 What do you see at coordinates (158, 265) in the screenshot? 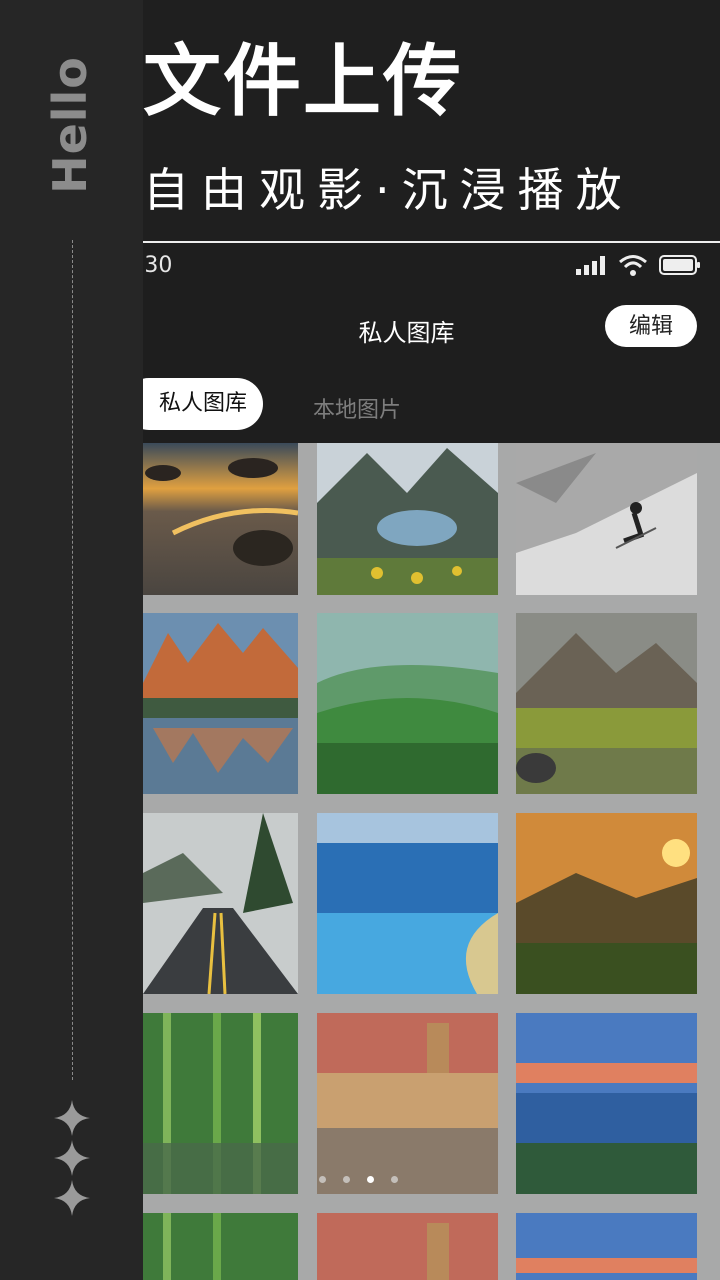
I see `status-time: :30` at bounding box center [158, 265].